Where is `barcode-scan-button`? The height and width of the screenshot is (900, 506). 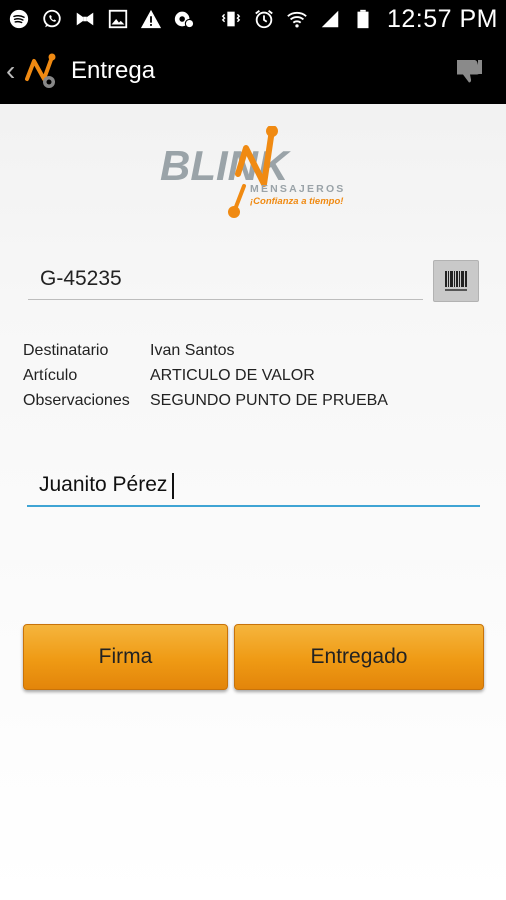
barcode-scan-button is located at coordinates (456, 281).